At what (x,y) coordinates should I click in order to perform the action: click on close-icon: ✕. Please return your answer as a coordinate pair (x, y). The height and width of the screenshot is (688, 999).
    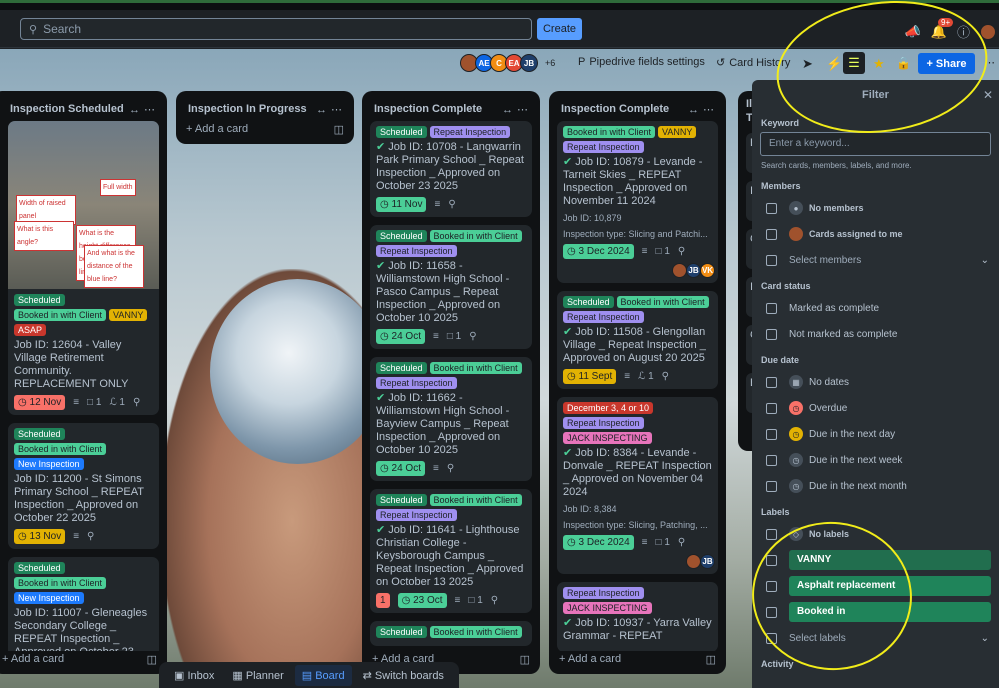
    Looking at the image, I should click on (988, 95).